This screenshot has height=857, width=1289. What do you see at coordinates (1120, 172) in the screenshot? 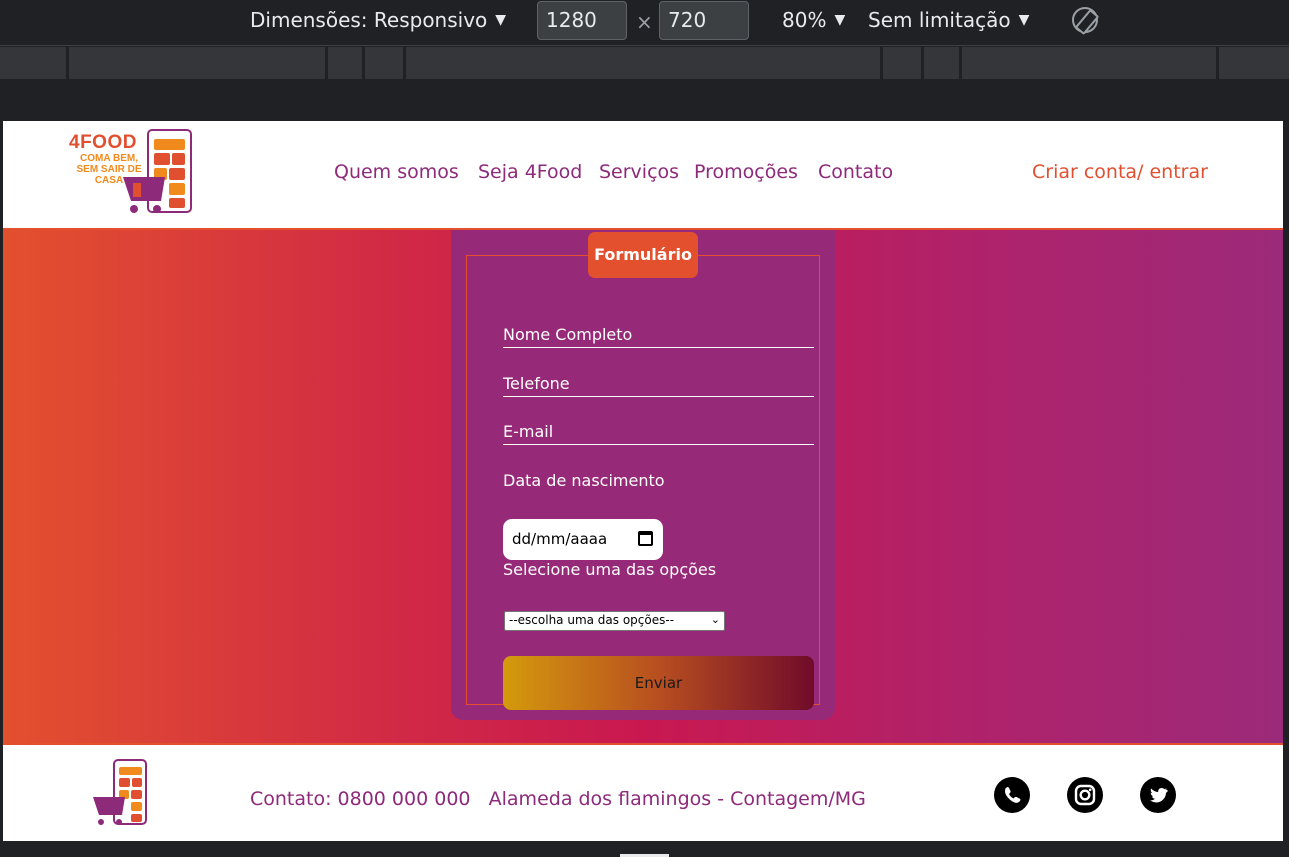
I see `login-link: Criar conta/ entrar` at bounding box center [1120, 172].